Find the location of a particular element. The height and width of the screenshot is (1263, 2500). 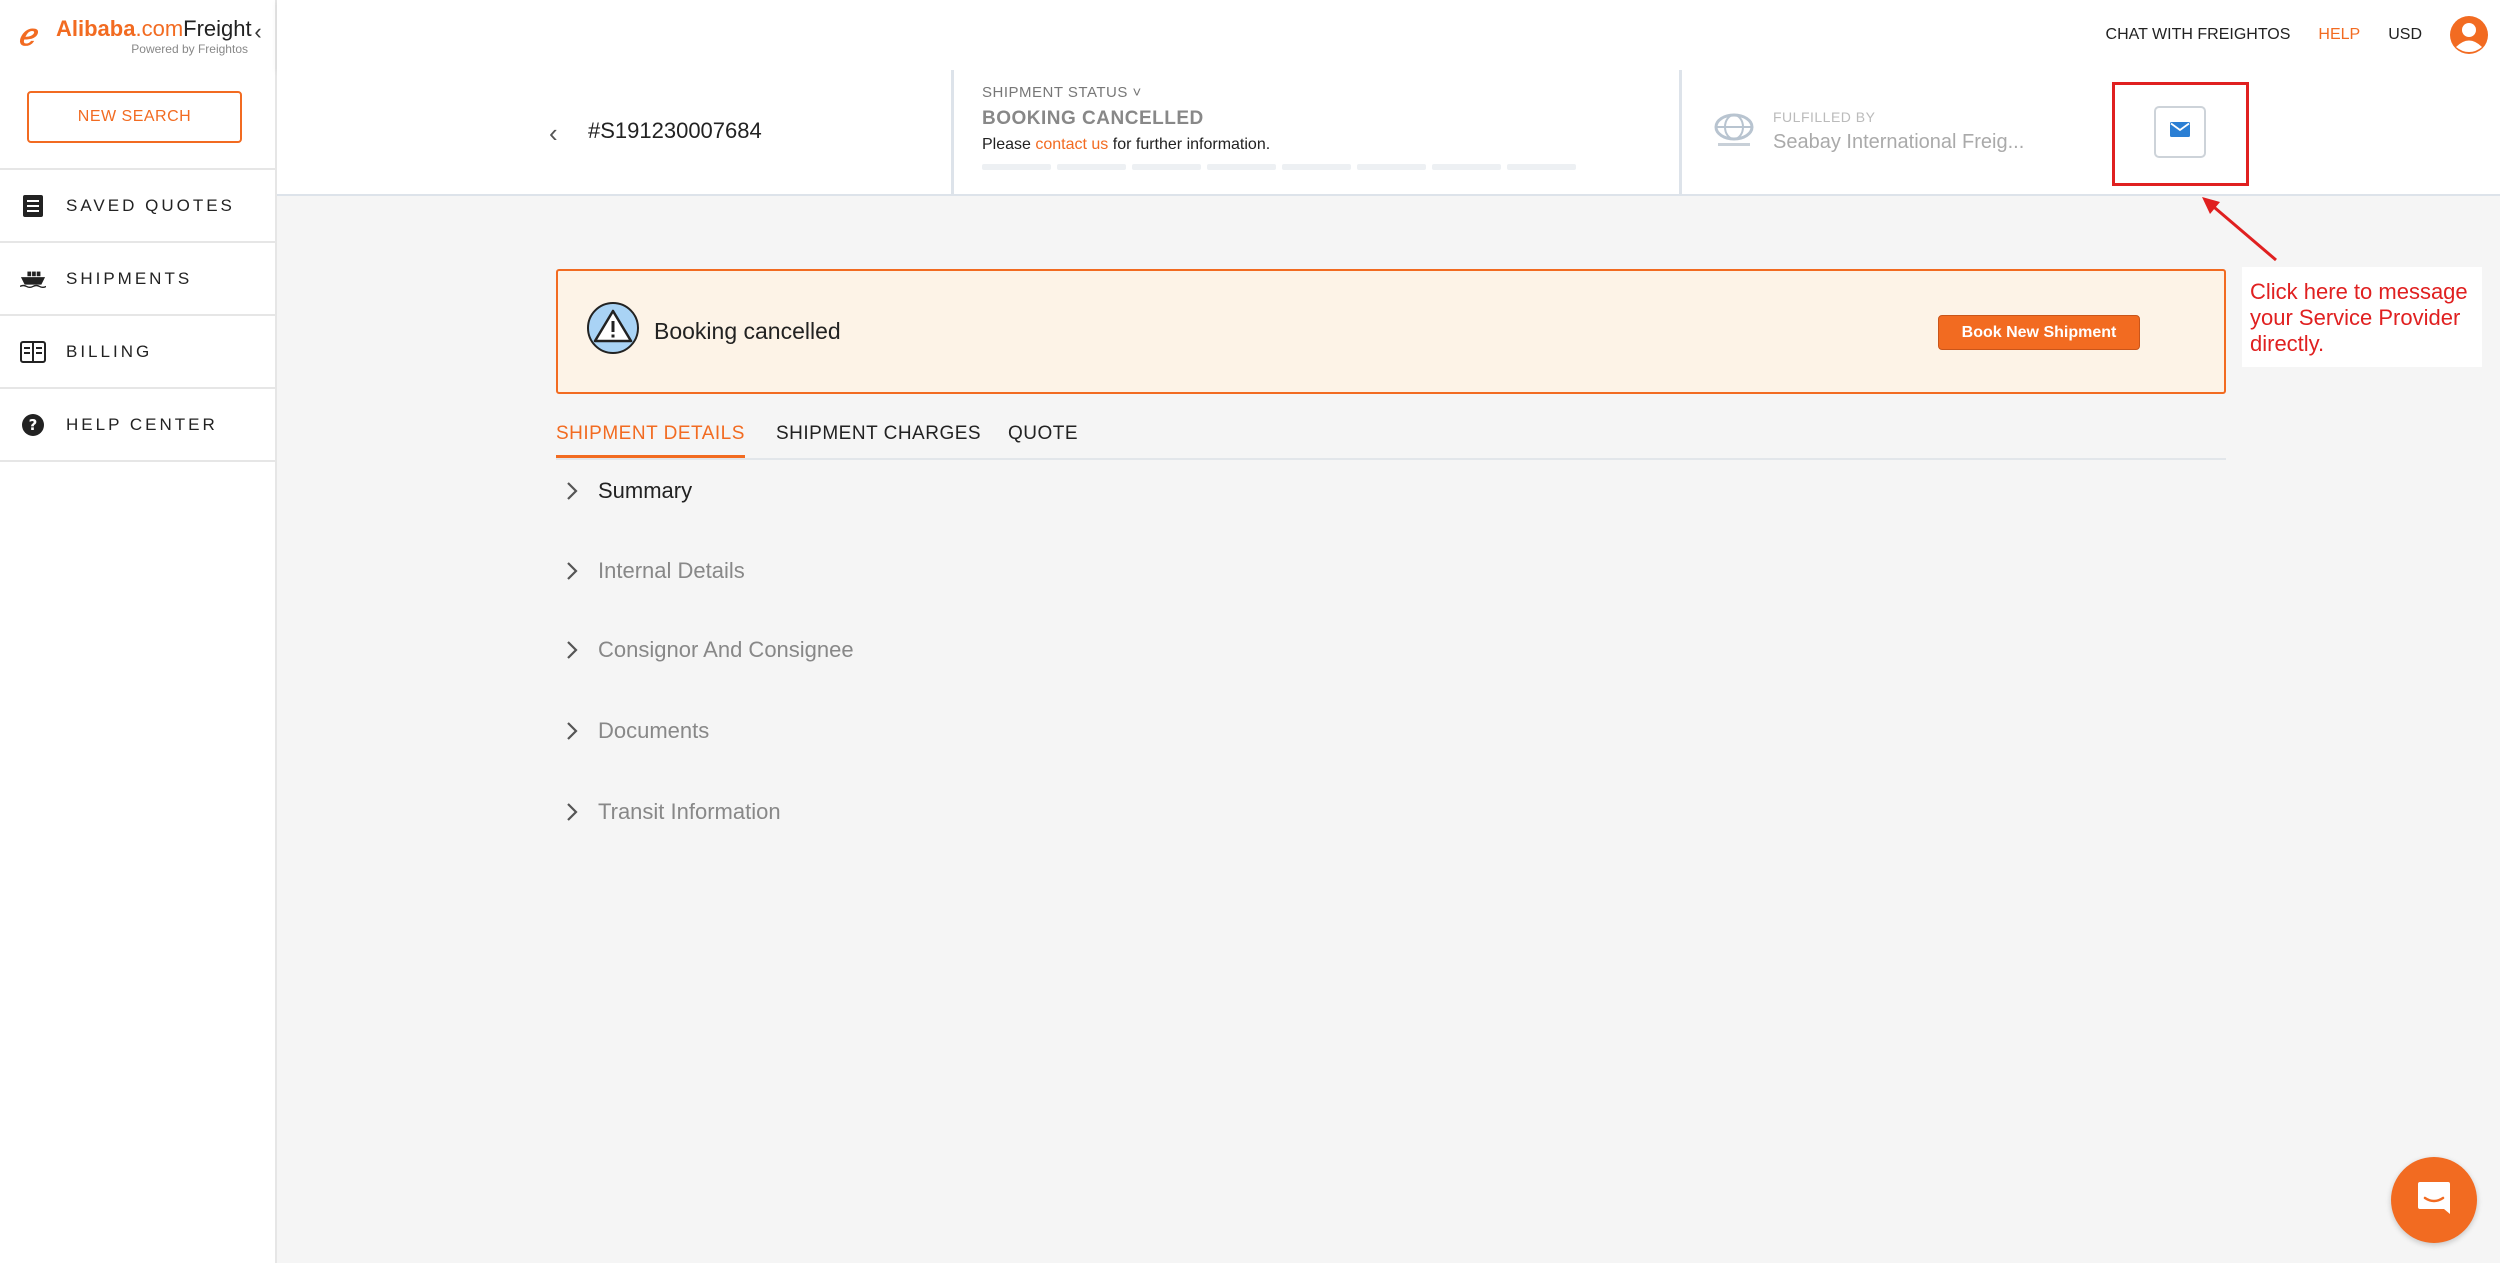

sidebar-item-saved-quotes: SAVED QUOTES is located at coordinates (138, 206).